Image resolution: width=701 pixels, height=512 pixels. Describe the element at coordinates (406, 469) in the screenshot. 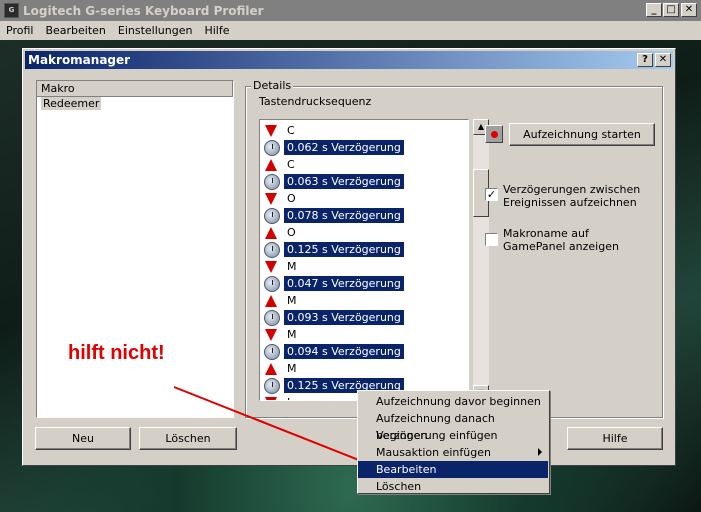

I see `context-menu-item-label: Bearbeiten` at that location.